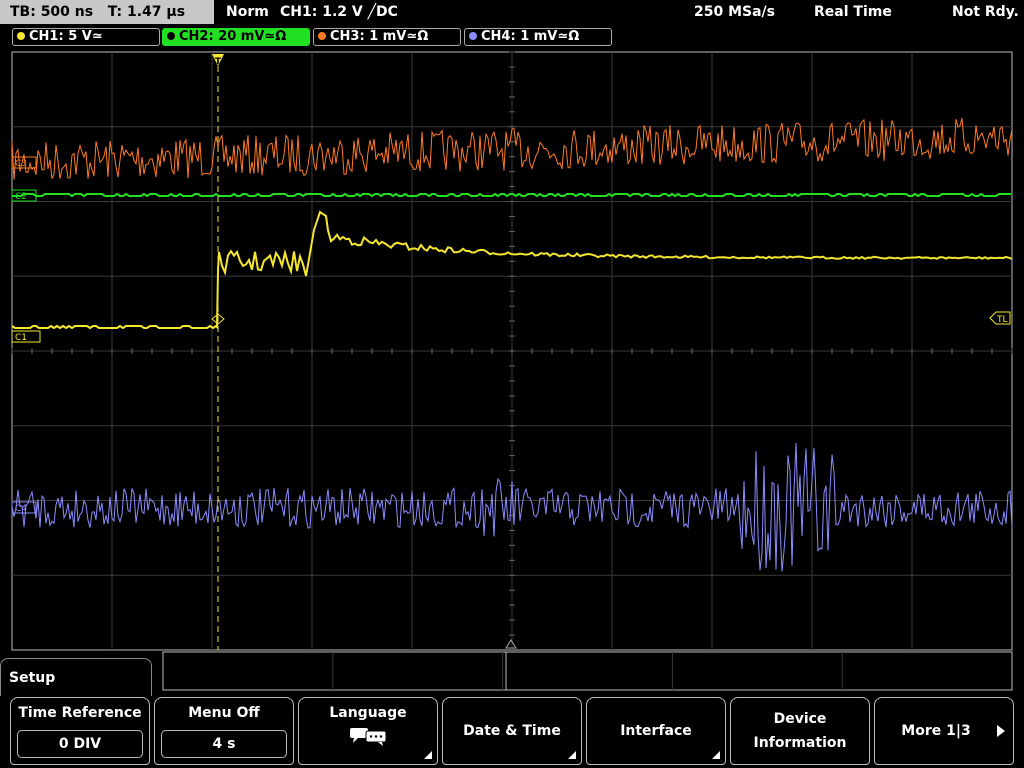  I want to click on date-time-title: Date & Time, so click(512, 731).